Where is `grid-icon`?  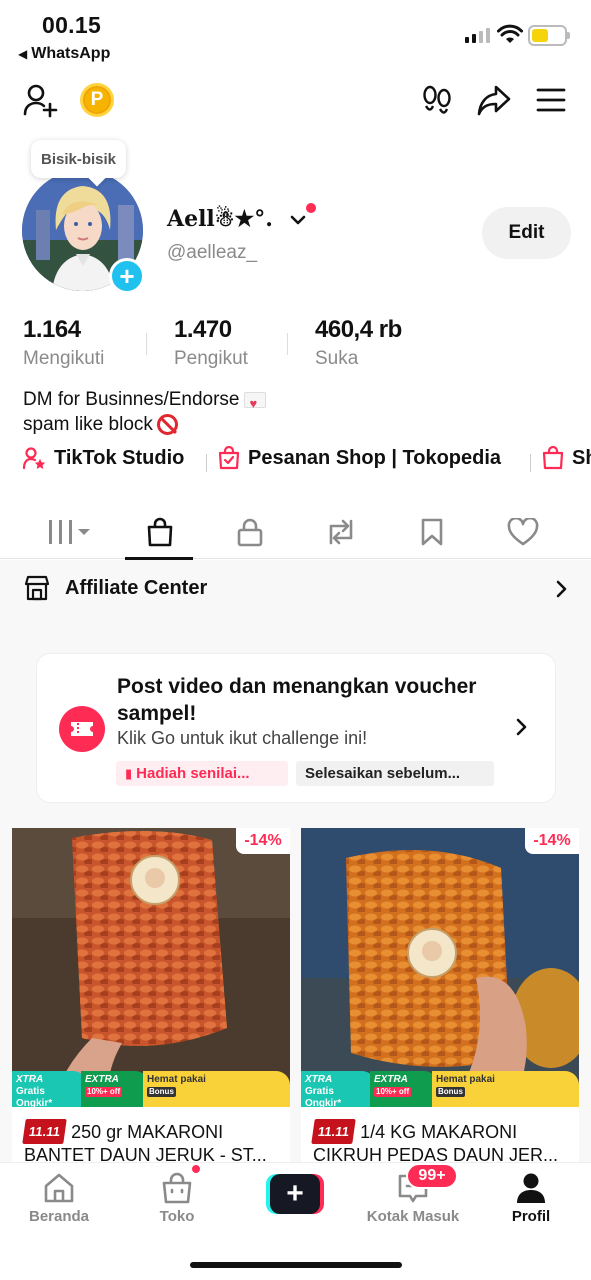
grid-icon is located at coordinates (69, 532).